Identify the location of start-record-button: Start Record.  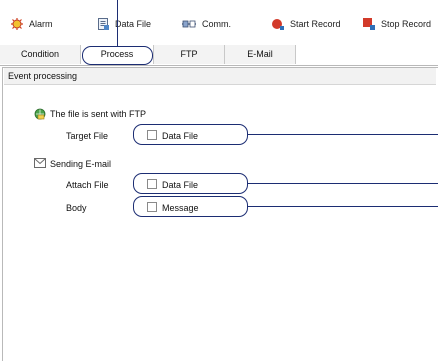
(306, 24).